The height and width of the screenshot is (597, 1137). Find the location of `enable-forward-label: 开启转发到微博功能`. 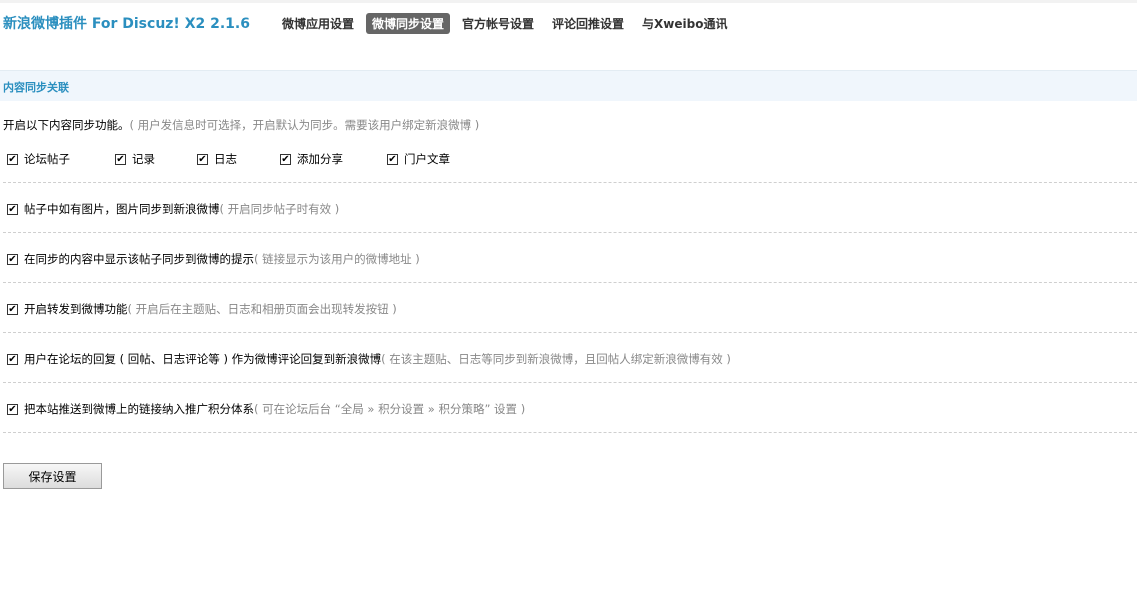

enable-forward-label: 开启转发到微博功能 is located at coordinates (76, 309).